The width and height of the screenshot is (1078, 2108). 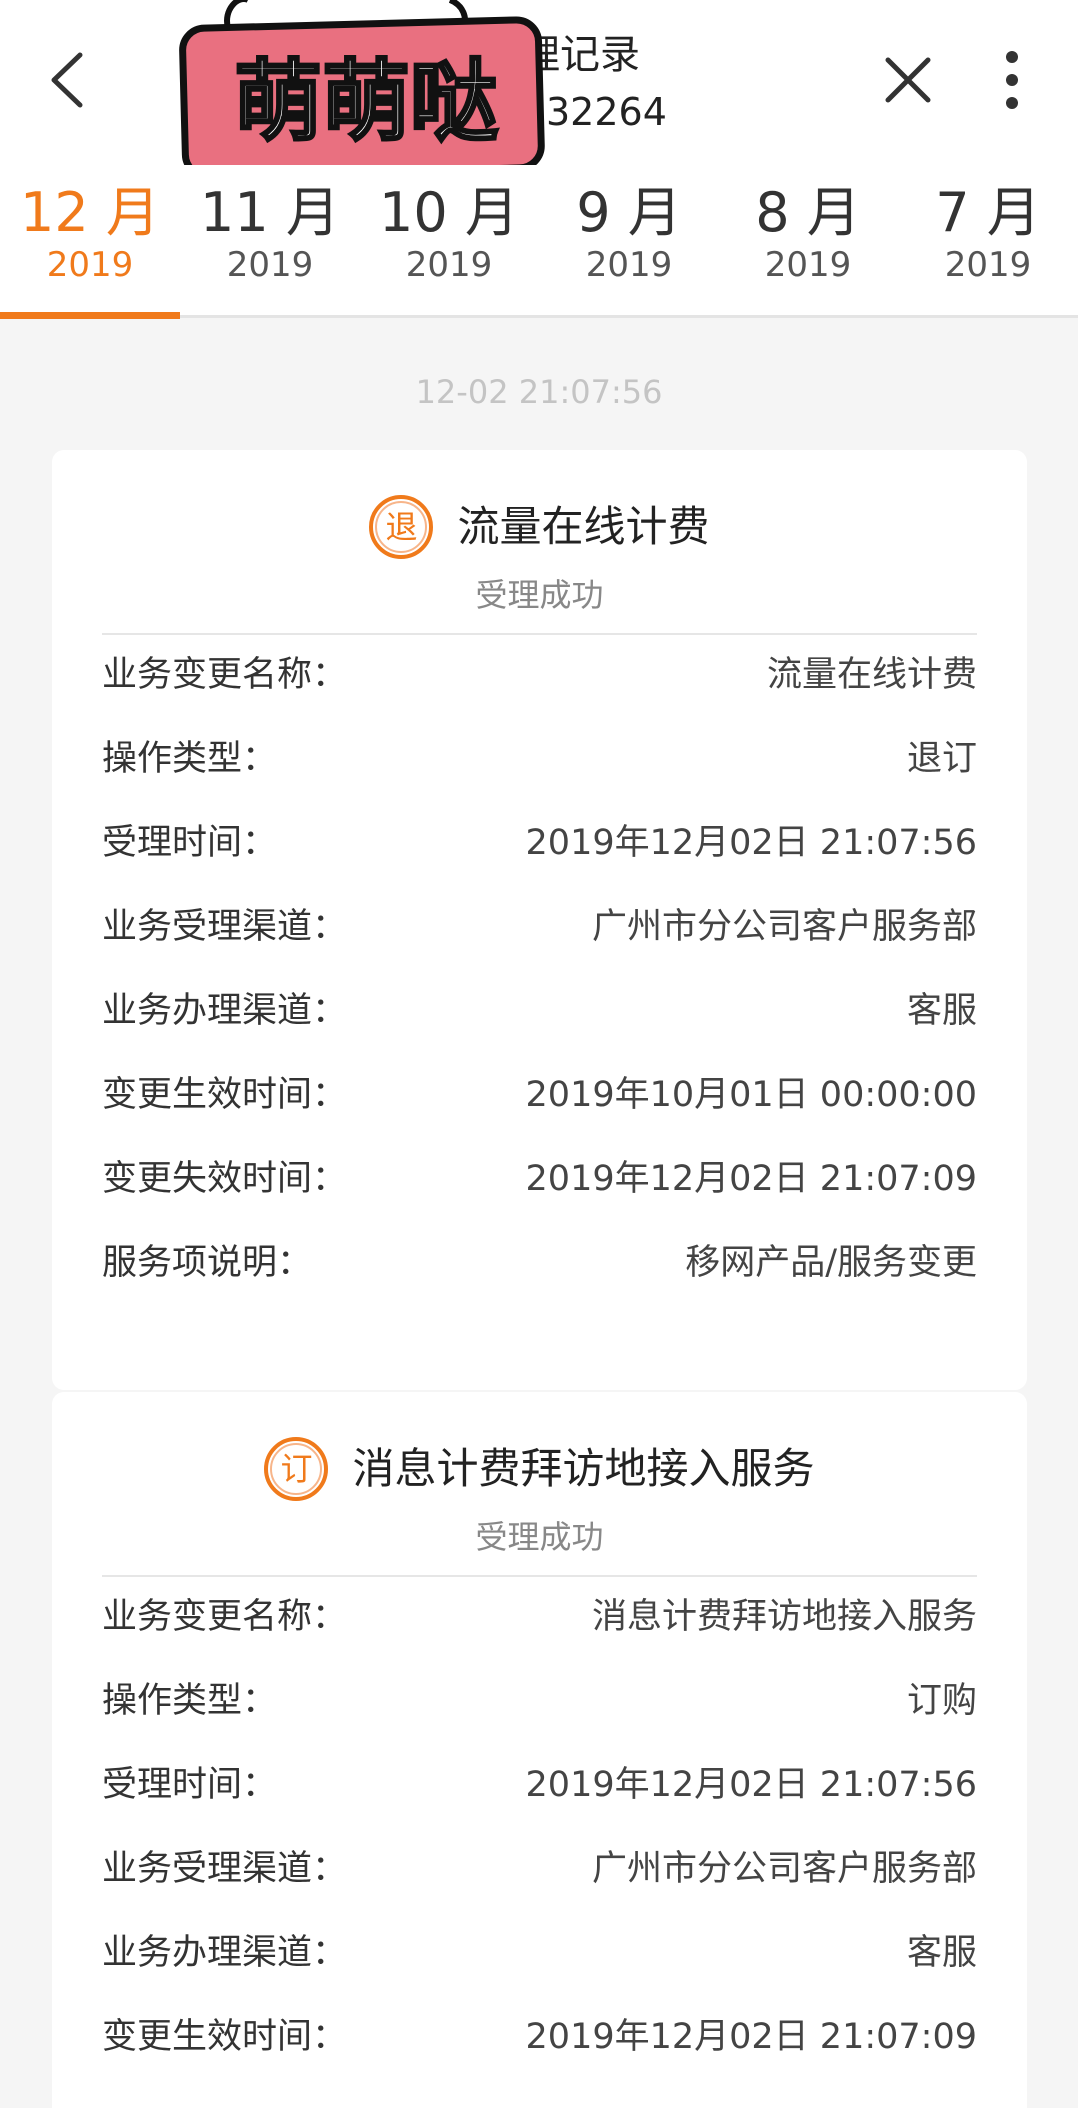 I want to click on subscribe-badge-icon: 订, so click(x=296, y=1469).